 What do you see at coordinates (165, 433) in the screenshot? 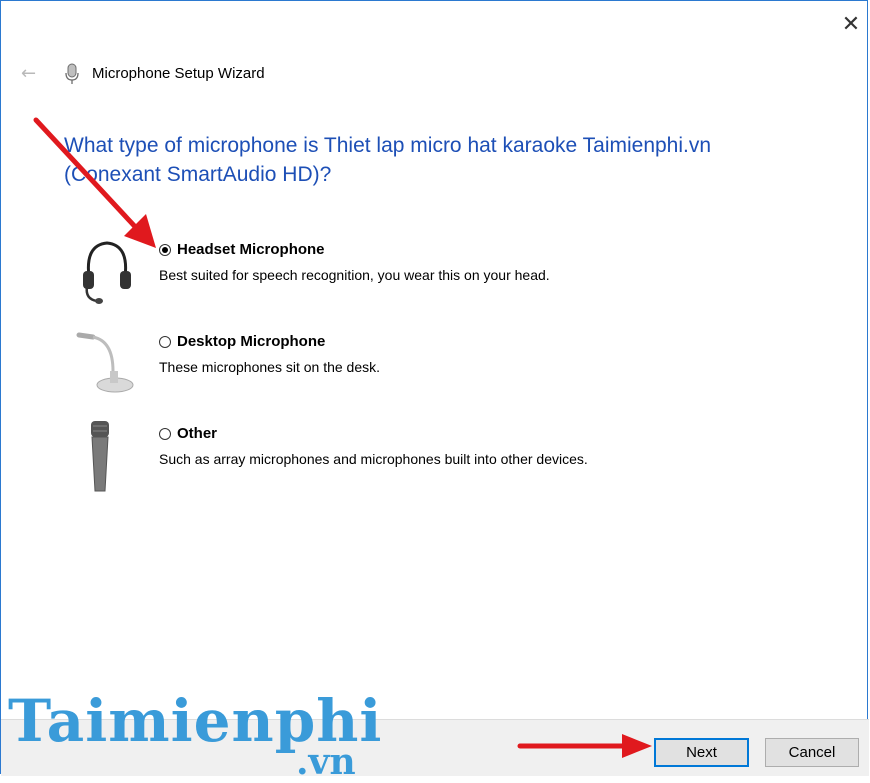
I see `radio-other` at bounding box center [165, 433].